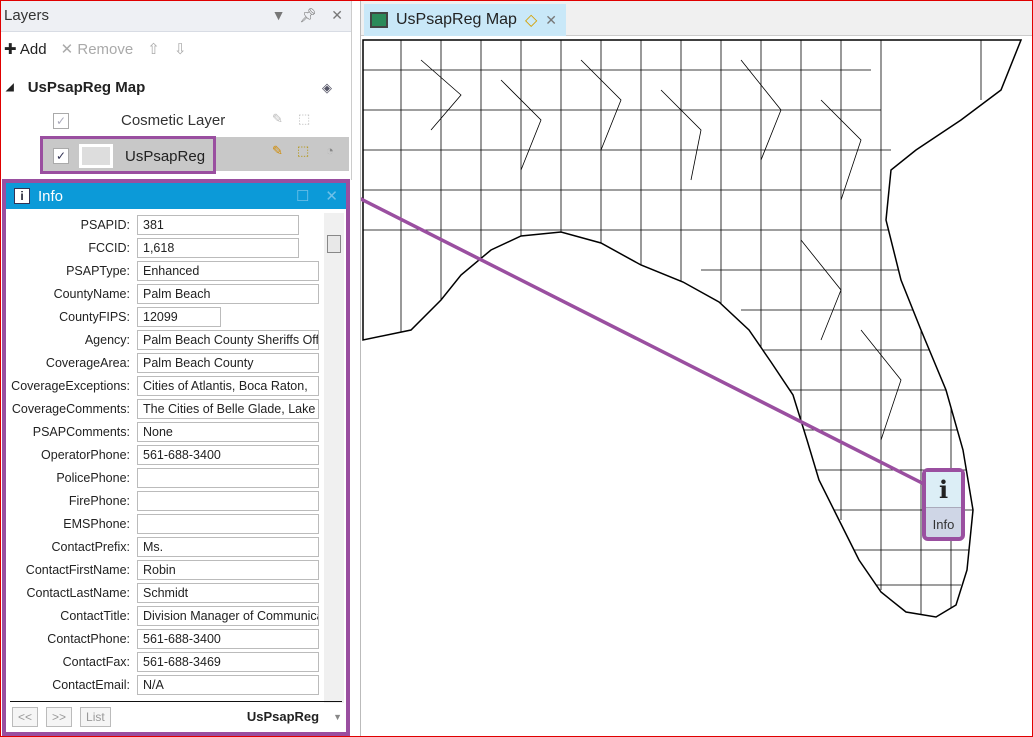 The height and width of the screenshot is (737, 1033). I want to click on dropdown-icon: ▼, so click(279, 15).